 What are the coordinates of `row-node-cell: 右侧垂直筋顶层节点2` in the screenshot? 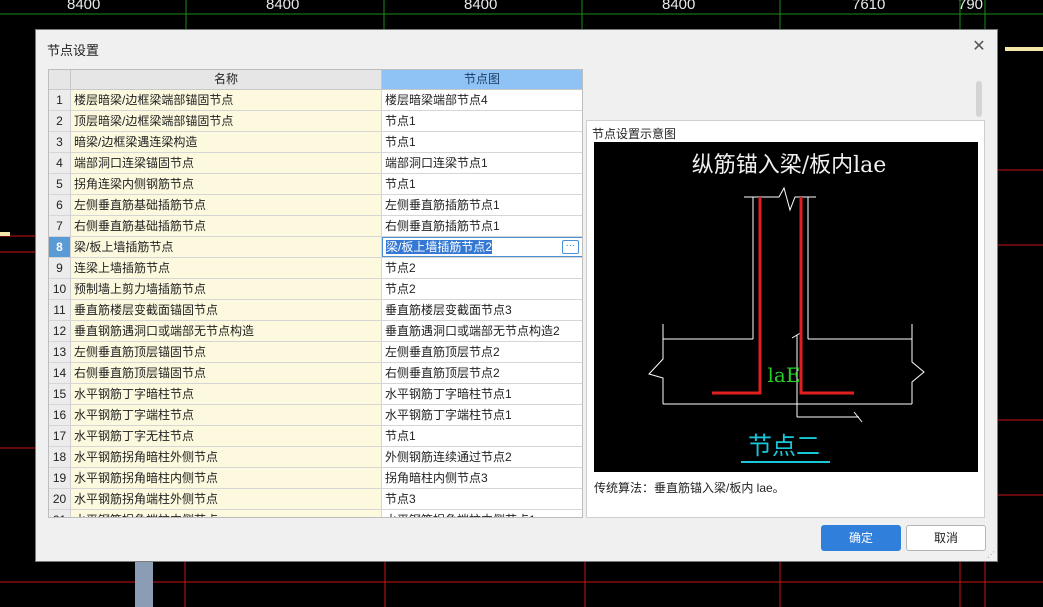 It's located at (482, 373).